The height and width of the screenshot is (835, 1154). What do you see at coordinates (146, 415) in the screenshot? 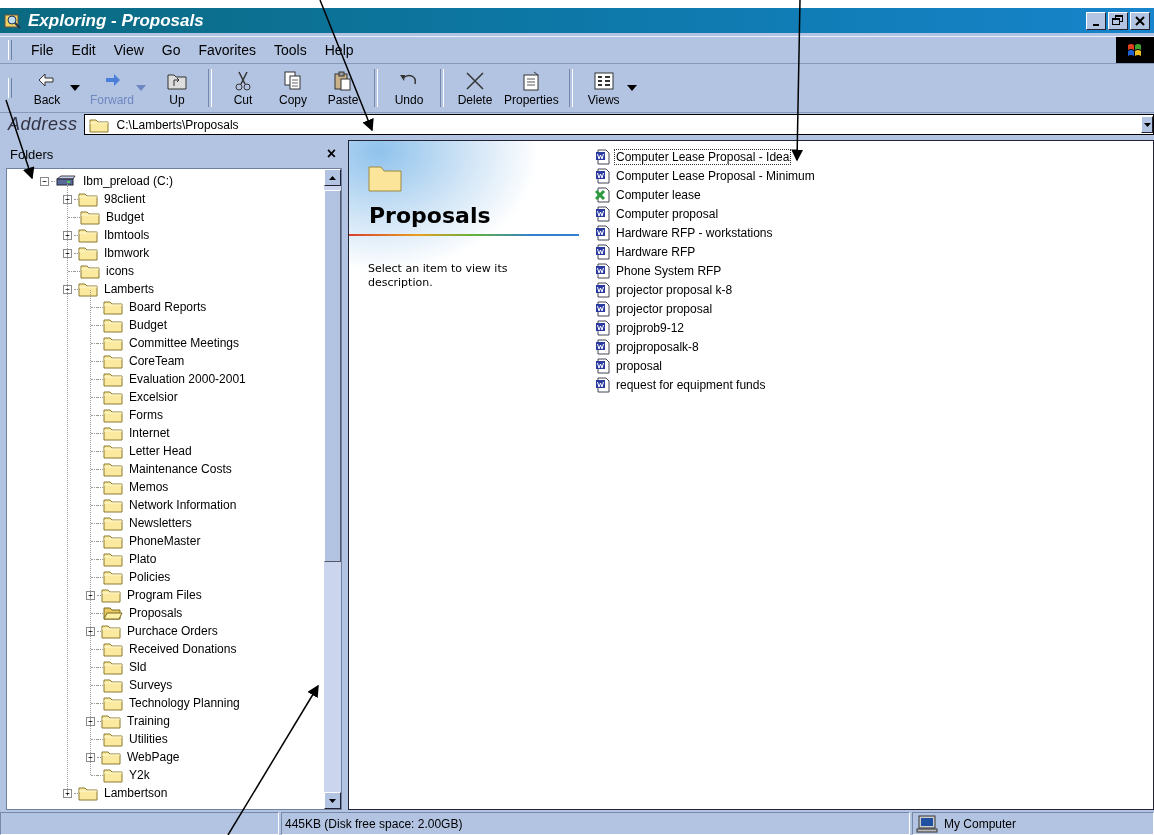
I see `folder-label: Forms` at bounding box center [146, 415].